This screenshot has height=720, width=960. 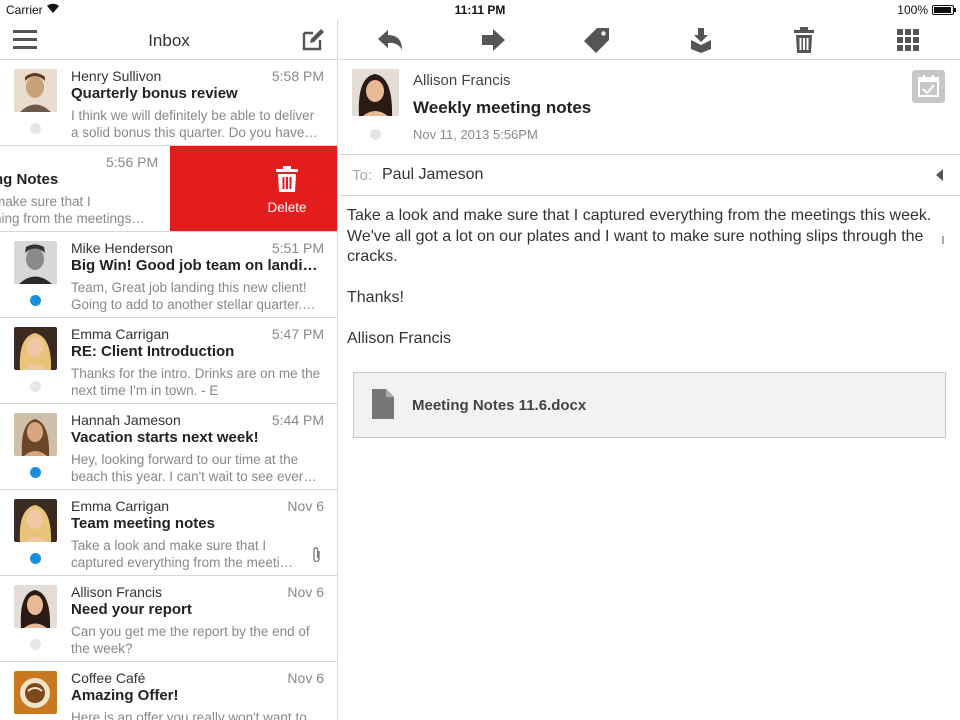 I want to click on mail-time: 5:44 PM, so click(x=297, y=420).